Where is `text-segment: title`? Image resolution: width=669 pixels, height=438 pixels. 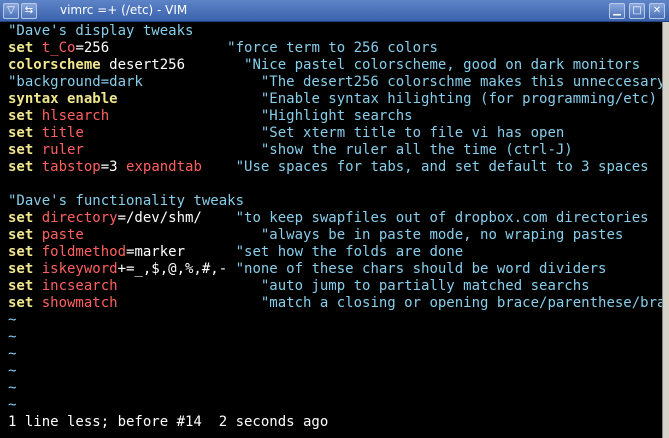 text-segment: title is located at coordinates (62, 133).